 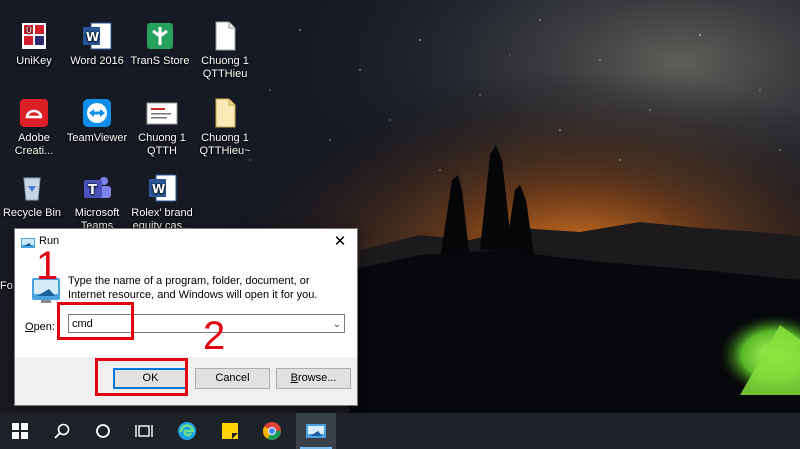 I want to click on word-doc-icon: W, so click(x=162, y=188).